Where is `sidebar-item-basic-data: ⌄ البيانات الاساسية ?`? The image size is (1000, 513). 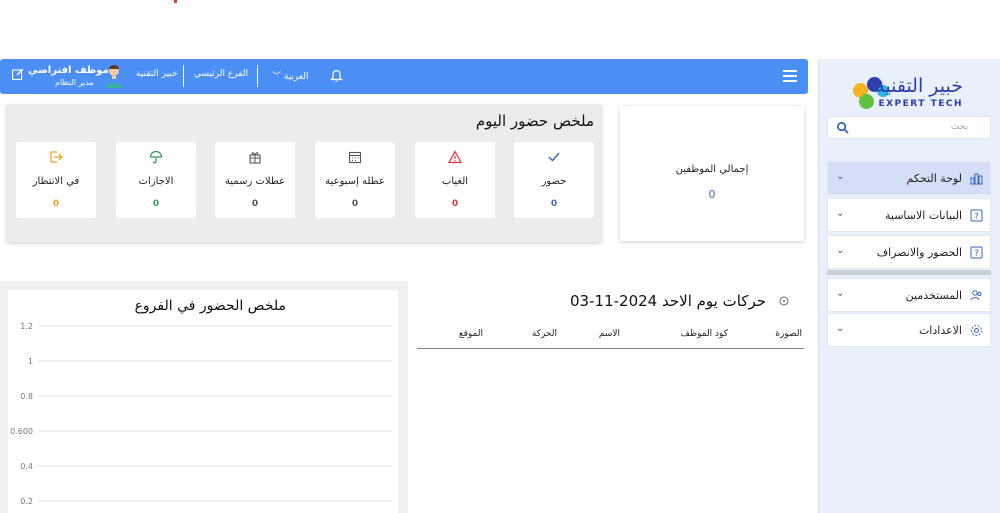
sidebar-item-basic-data: ⌄ البيانات الاساسية ? is located at coordinates (909, 215).